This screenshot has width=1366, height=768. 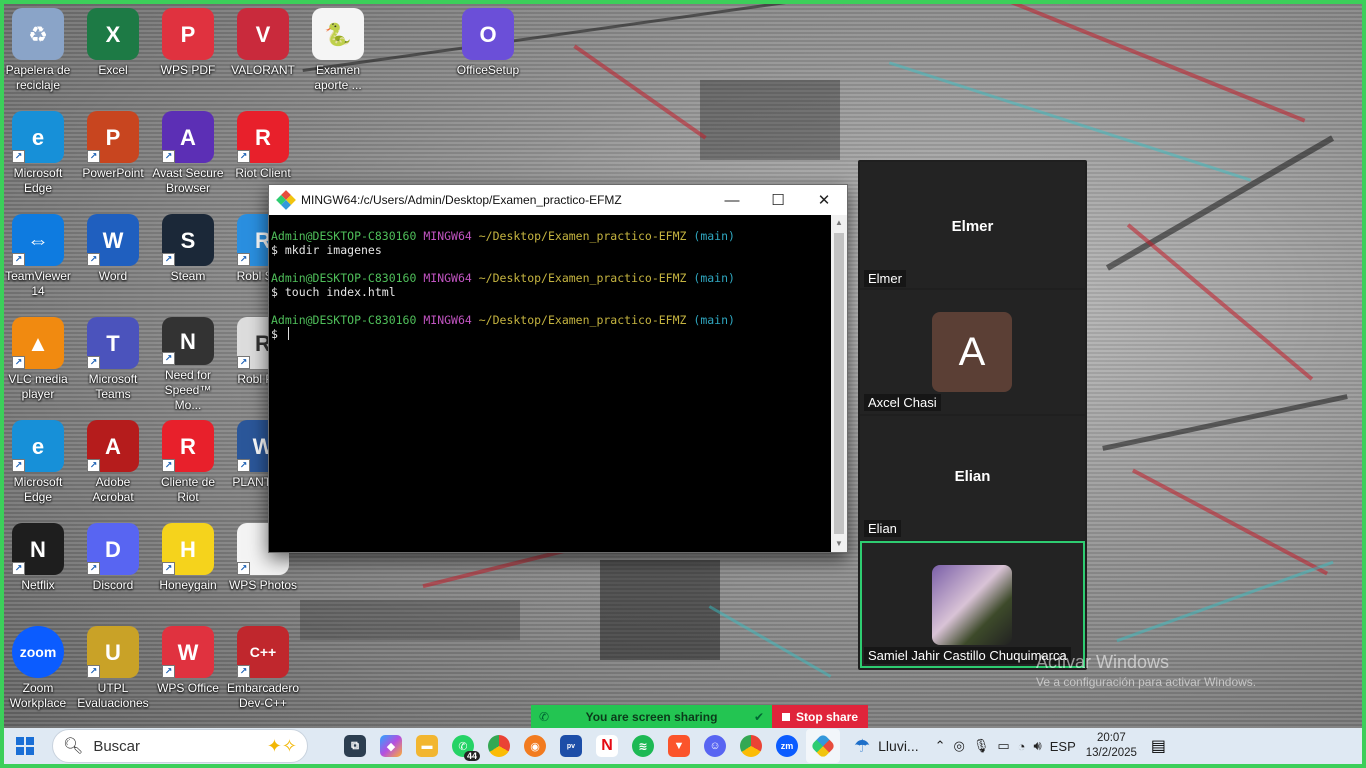 What do you see at coordinates (972, 604) in the screenshot?
I see `participant-tile-active-speaker: Samiel Jahir Castillo Chuquimarca` at bounding box center [972, 604].